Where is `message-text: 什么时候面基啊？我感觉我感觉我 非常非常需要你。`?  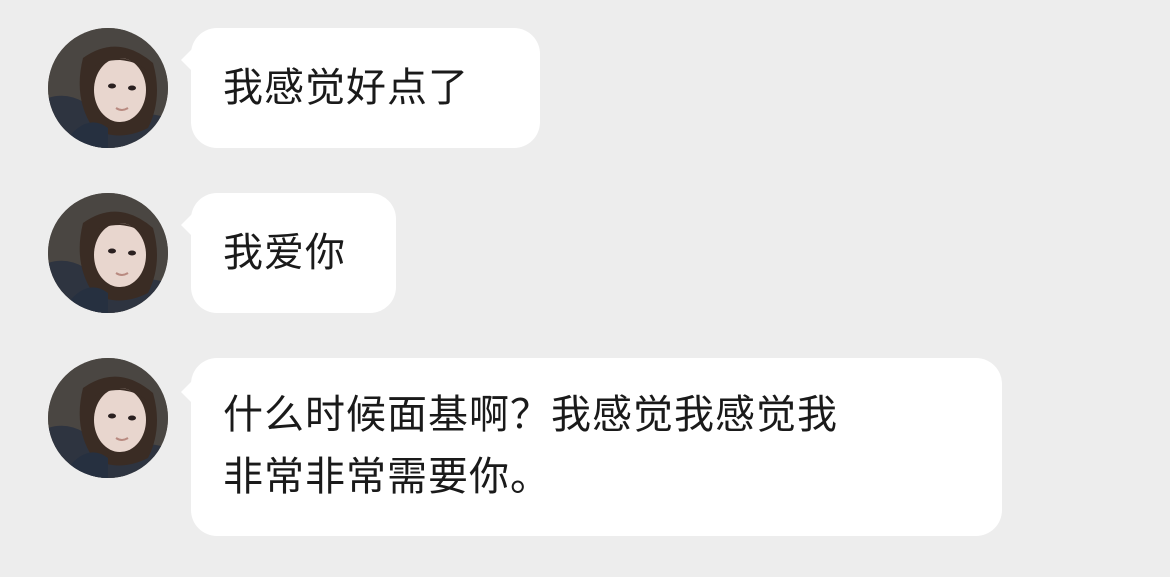 message-text: 什么时候面基啊？我感觉我感觉我 非常非常需要你。 is located at coordinates (530, 446).